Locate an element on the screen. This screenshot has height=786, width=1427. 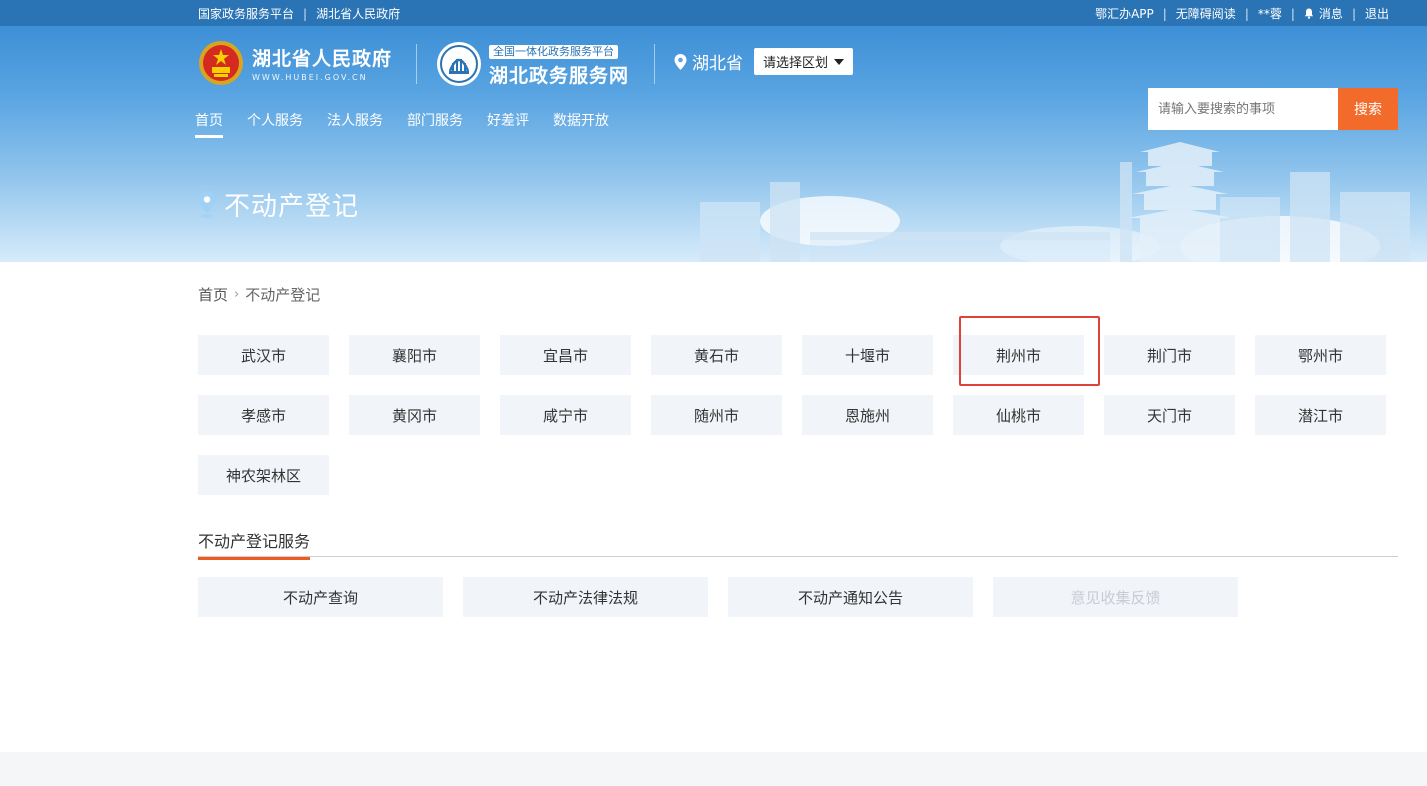
city-xianning: 咸宁市 is located at coordinates (565, 415).